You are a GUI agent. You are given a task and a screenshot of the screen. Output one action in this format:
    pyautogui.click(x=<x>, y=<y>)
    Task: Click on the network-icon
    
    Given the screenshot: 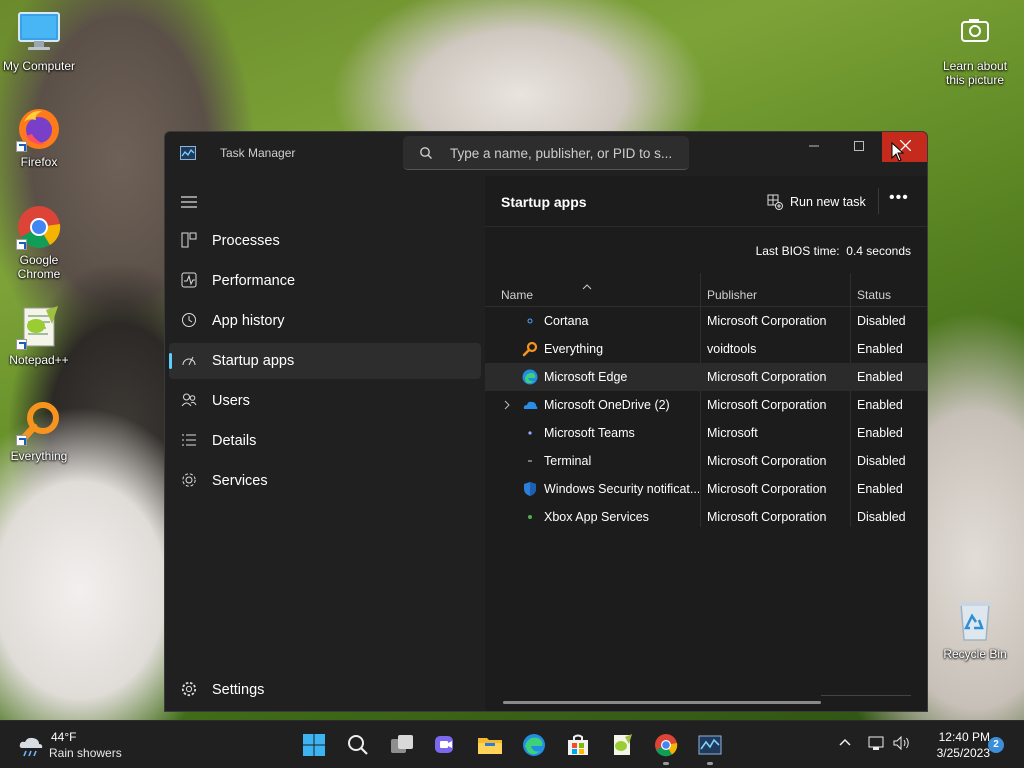 What is the action you would take?
    pyautogui.click(x=877, y=745)
    